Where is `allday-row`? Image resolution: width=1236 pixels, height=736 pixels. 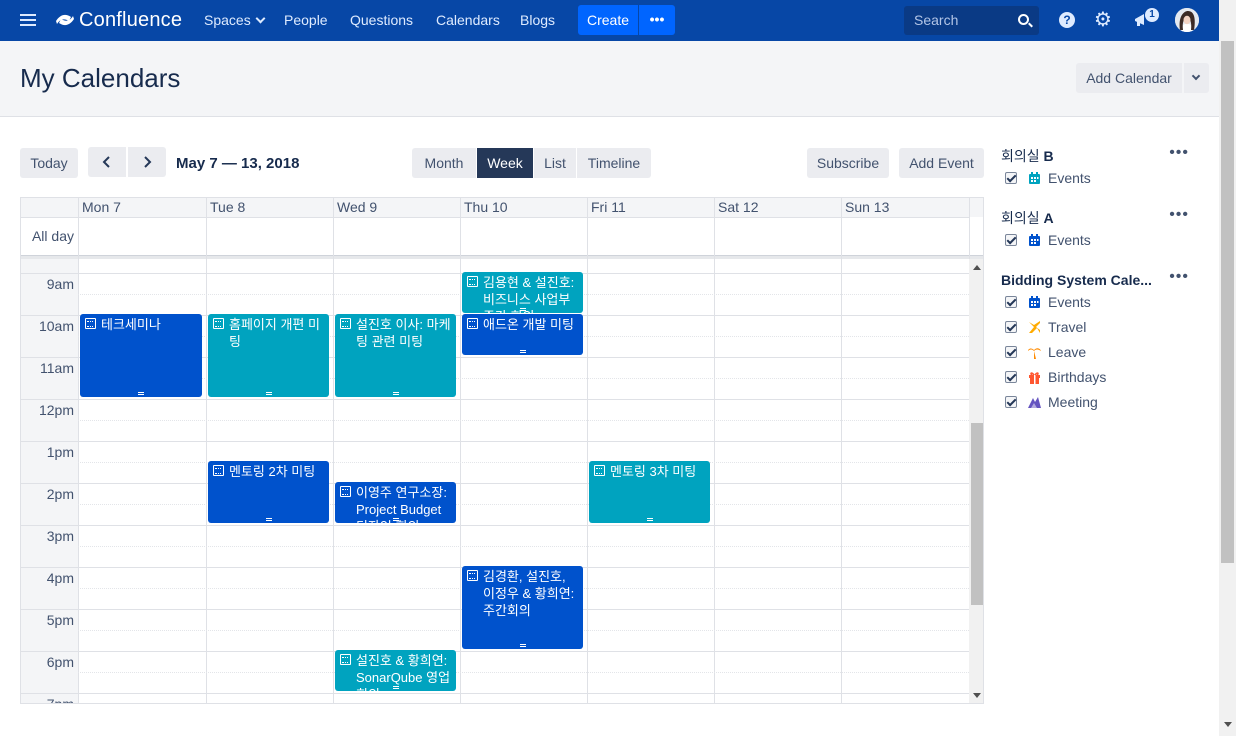
allday-row is located at coordinates (495, 236).